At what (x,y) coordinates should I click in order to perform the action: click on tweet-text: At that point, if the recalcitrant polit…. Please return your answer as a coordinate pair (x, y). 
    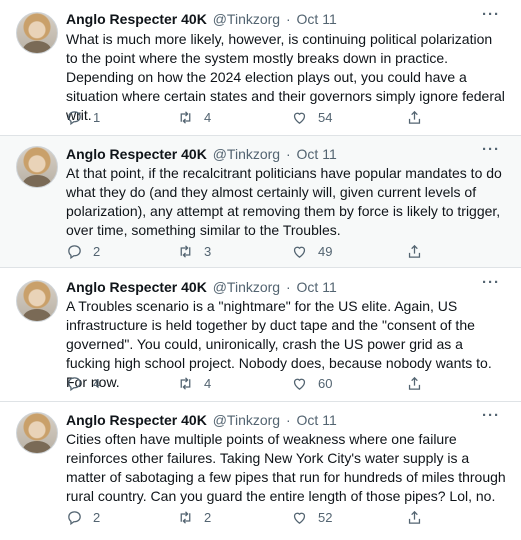
    Looking at the image, I should click on (284, 201).